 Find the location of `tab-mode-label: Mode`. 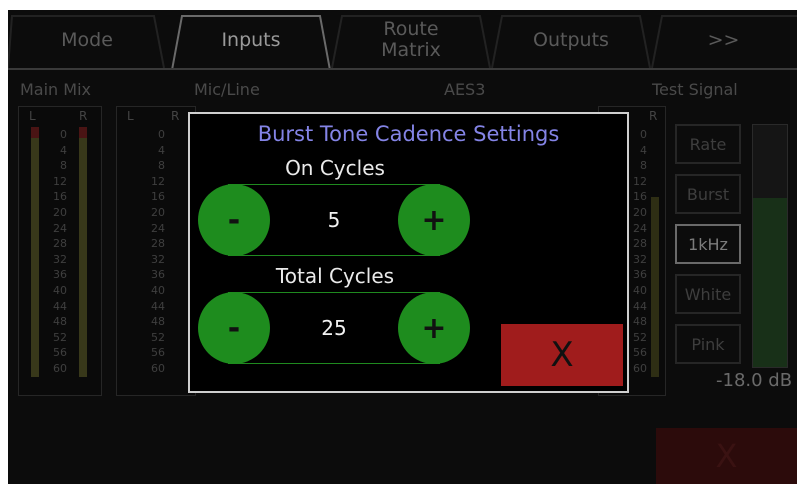

tab-mode-label: Mode is located at coordinates (87, 39).